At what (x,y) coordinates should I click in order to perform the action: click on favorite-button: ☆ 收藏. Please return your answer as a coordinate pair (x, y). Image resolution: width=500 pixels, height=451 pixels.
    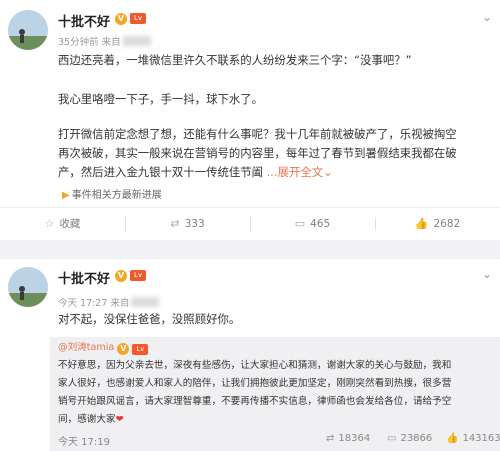
    Looking at the image, I should click on (62, 224).